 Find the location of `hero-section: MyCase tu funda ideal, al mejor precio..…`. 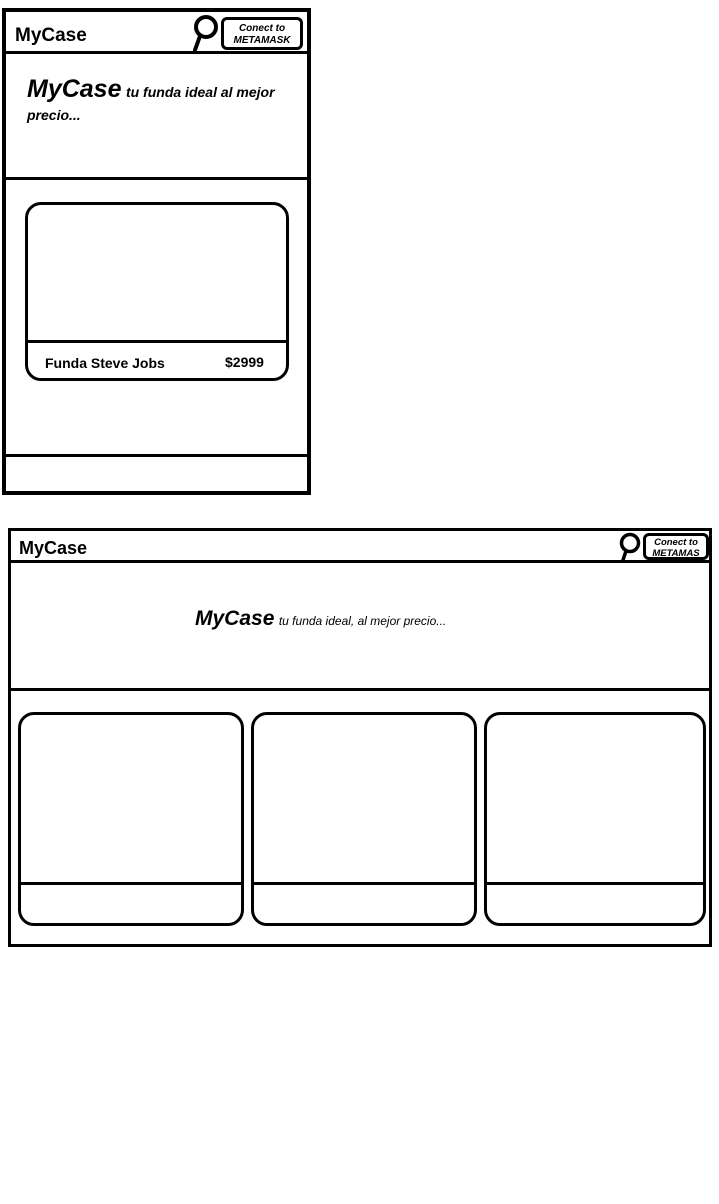

hero-section: MyCase tu funda ideal, al mejor precio..… is located at coordinates (320, 619).